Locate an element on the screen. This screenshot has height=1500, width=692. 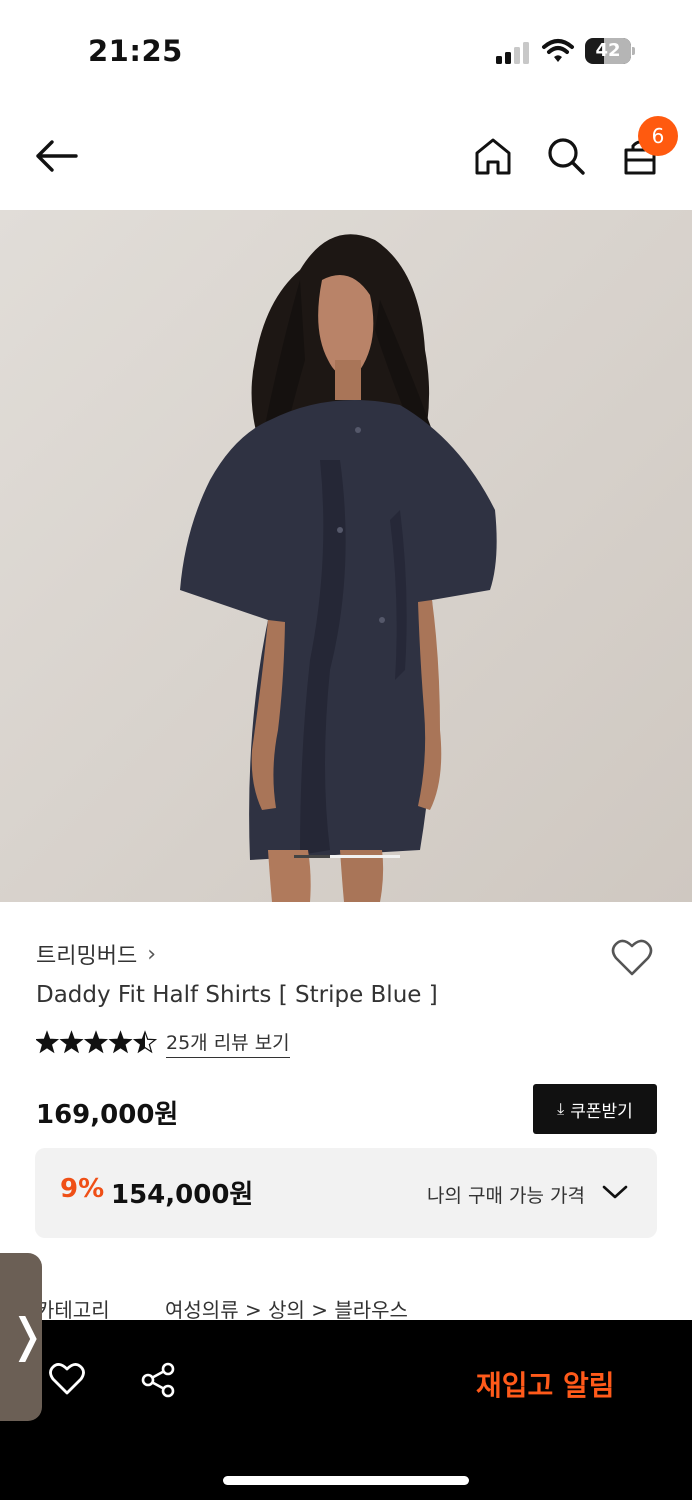
carousel-indicator-track is located at coordinates (365, 856).